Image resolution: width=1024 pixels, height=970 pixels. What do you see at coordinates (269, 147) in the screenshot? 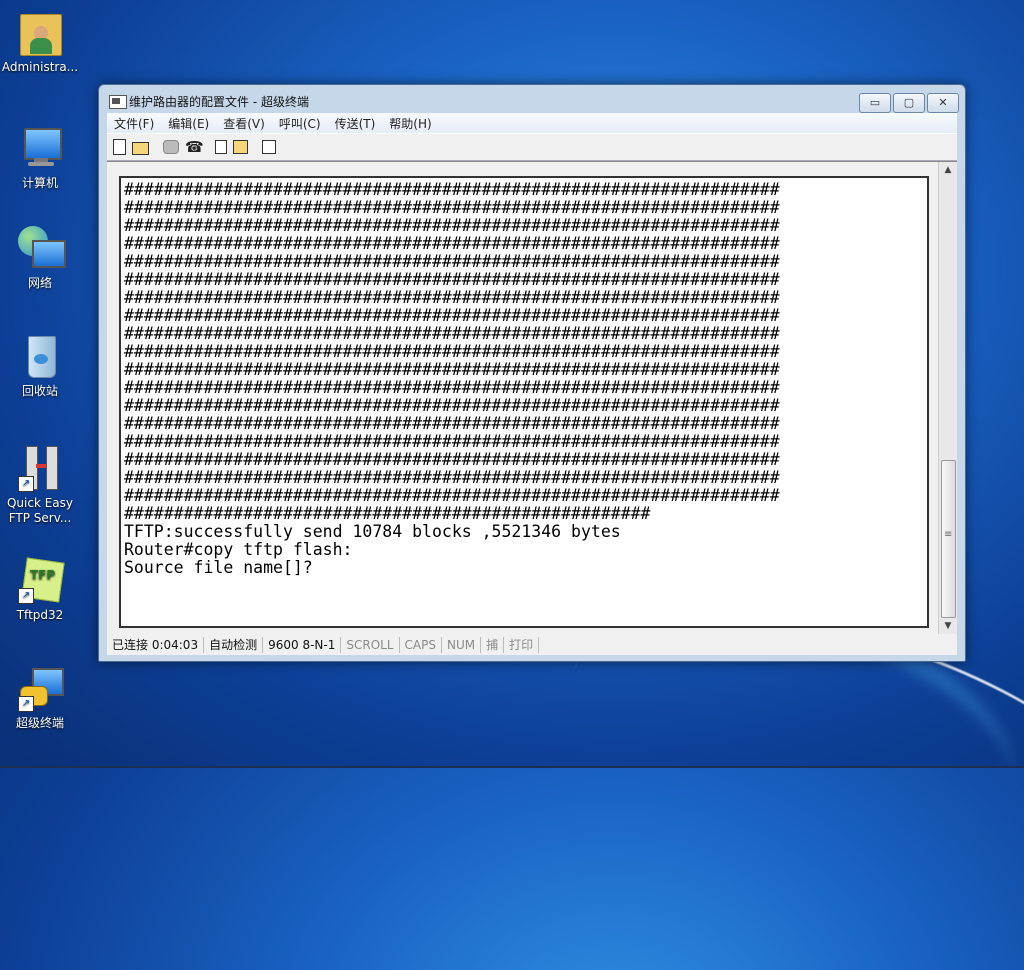
I see `properties-icon` at bounding box center [269, 147].